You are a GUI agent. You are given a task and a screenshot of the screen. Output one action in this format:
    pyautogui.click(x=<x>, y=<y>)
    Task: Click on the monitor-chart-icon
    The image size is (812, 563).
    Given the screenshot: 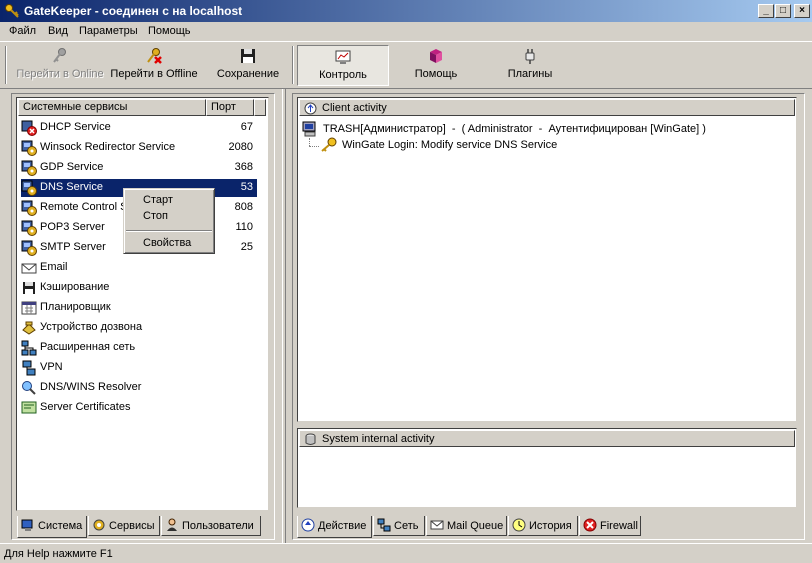 What is the action you would take?
    pyautogui.click(x=343, y=57)
    